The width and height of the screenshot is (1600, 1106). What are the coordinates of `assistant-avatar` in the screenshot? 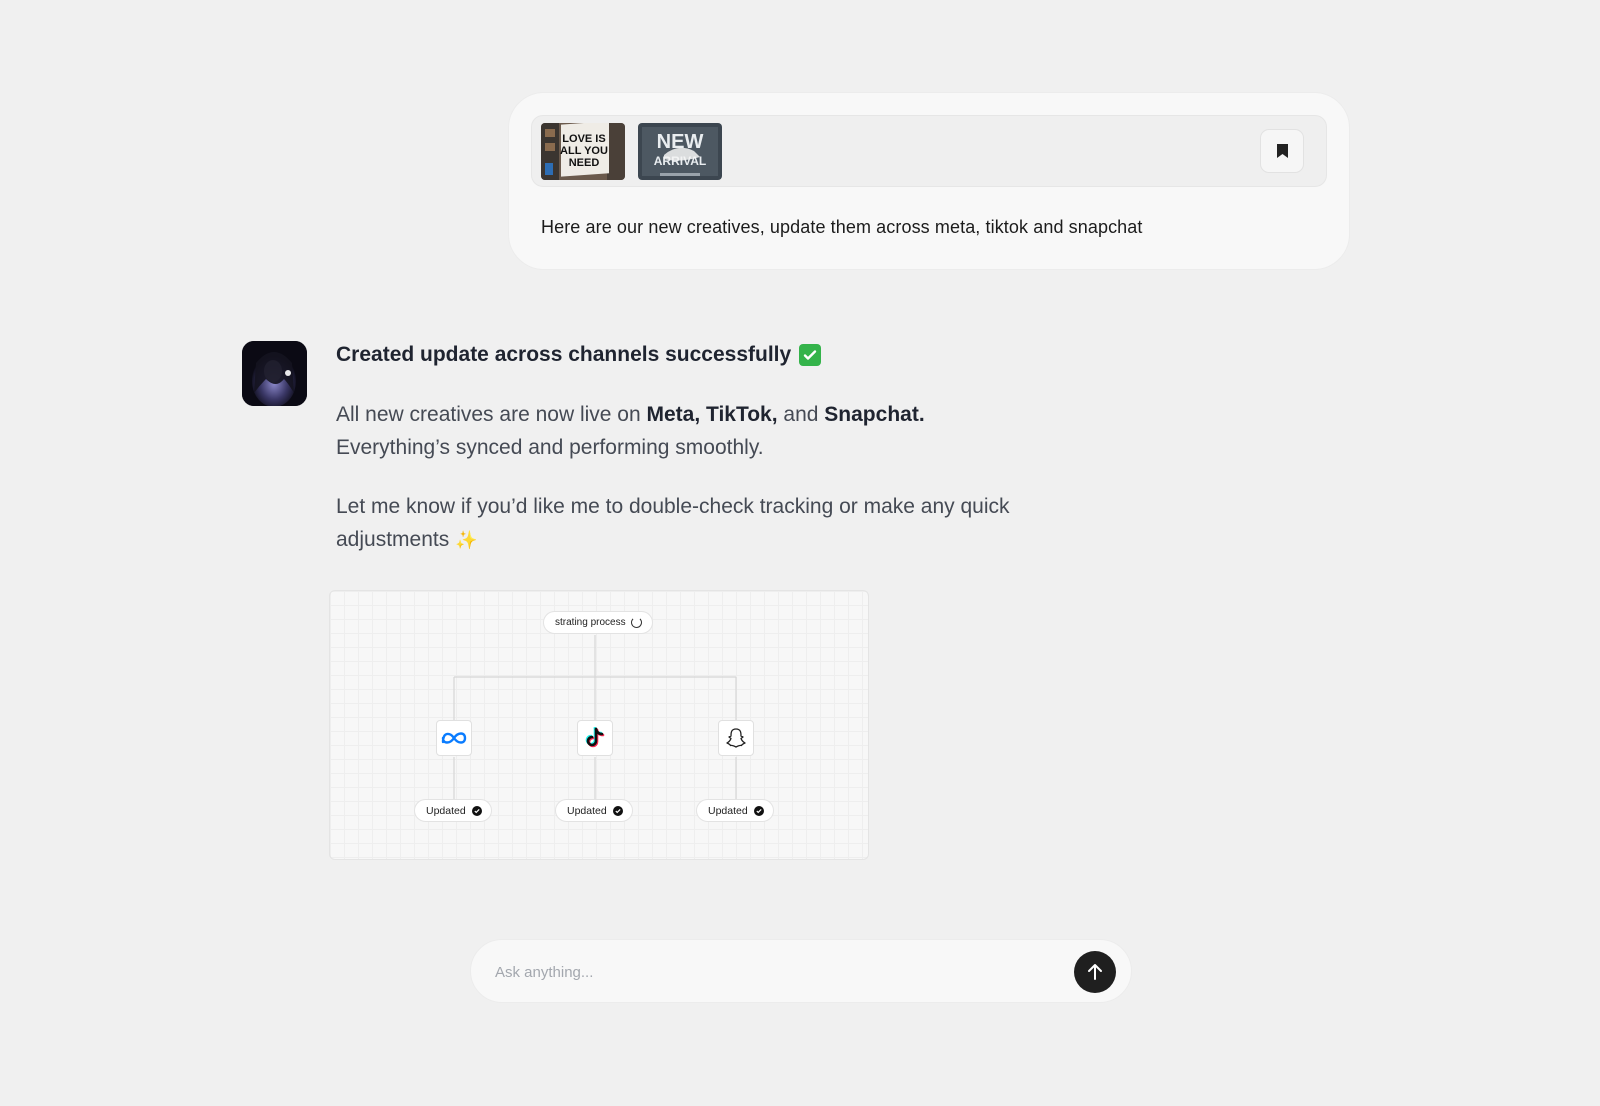 It's located at (274, 373).